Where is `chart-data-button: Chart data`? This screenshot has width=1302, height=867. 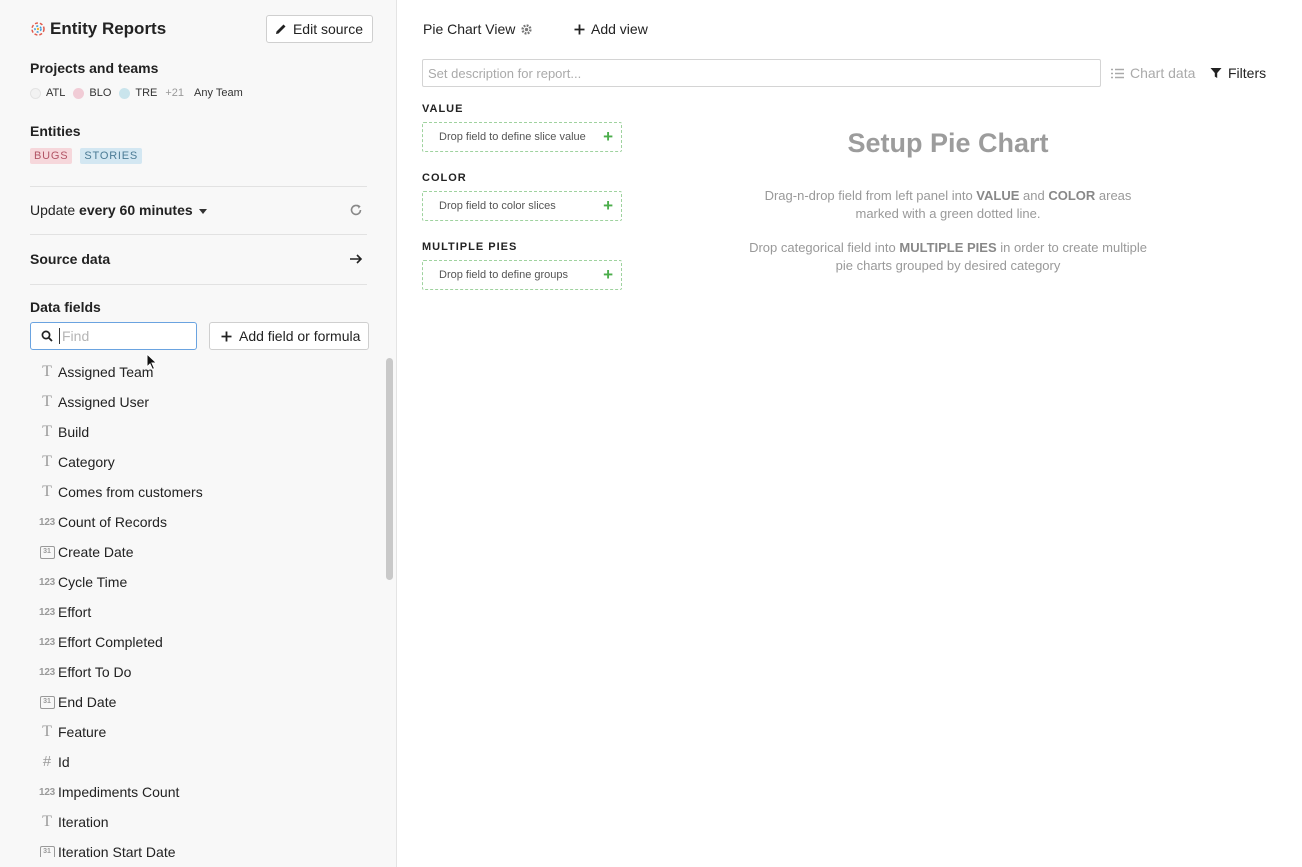
chart-data-button: Chart data is located at coordinates (1153, 73).